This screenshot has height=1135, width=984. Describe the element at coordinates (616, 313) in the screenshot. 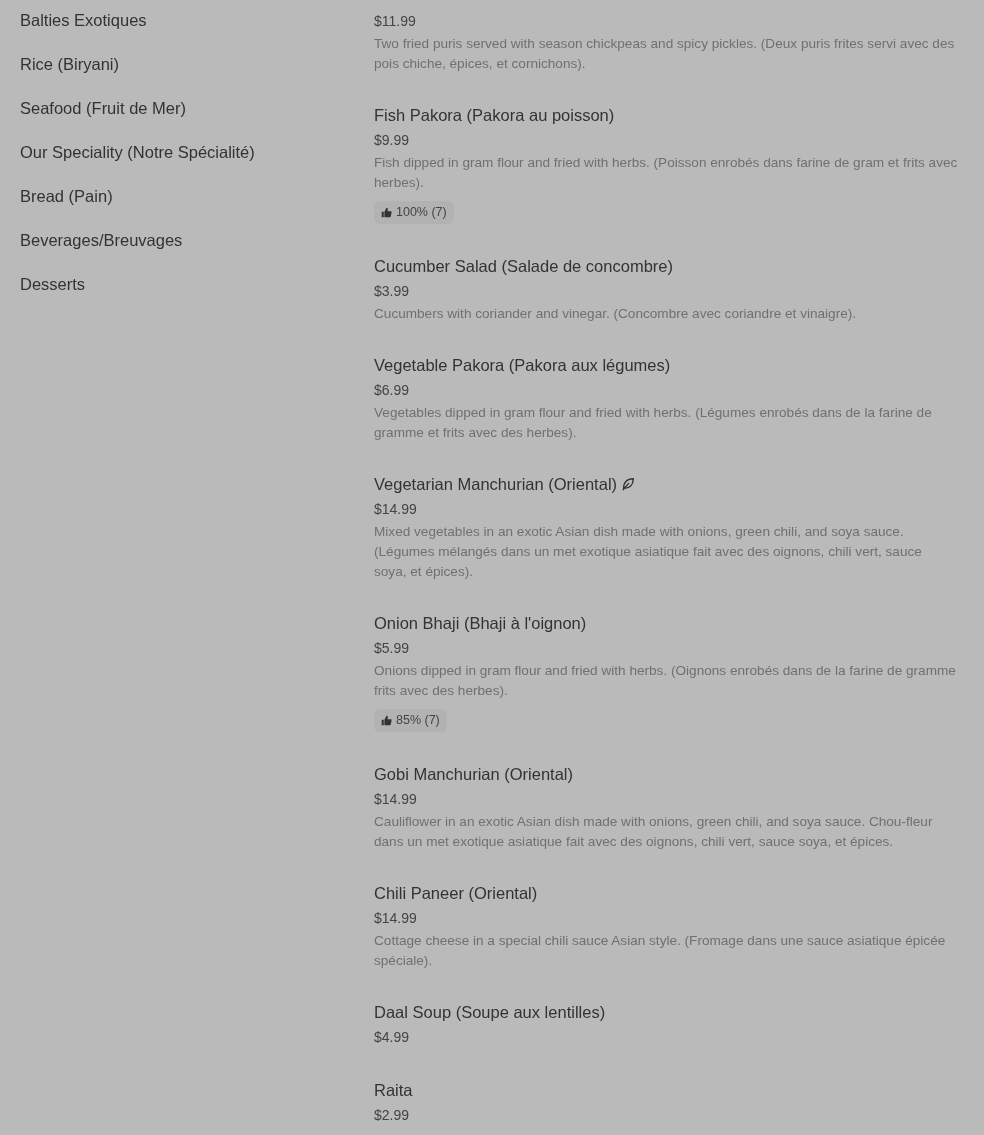

I see `dish-description: Cucumbers with coriander and vinegar. (Concombre avec coriandre et vinaigre).` at that location.